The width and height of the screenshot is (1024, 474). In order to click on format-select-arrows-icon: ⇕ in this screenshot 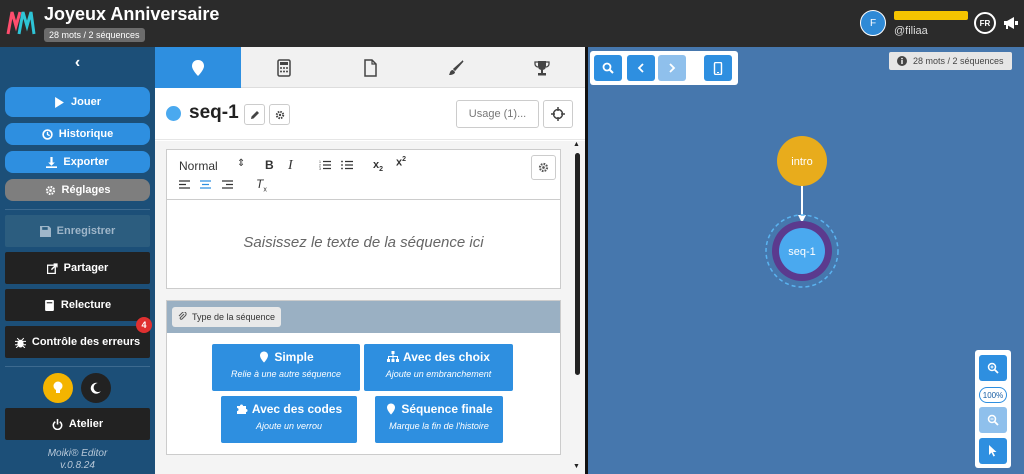, I will do `click(241, 163)`.